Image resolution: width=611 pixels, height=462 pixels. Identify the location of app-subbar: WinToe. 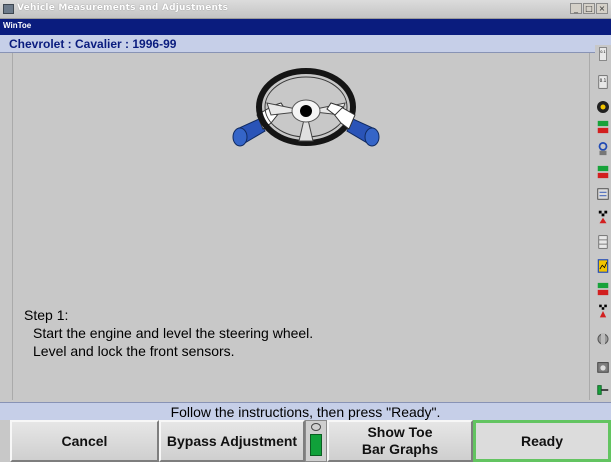
(305, 27).